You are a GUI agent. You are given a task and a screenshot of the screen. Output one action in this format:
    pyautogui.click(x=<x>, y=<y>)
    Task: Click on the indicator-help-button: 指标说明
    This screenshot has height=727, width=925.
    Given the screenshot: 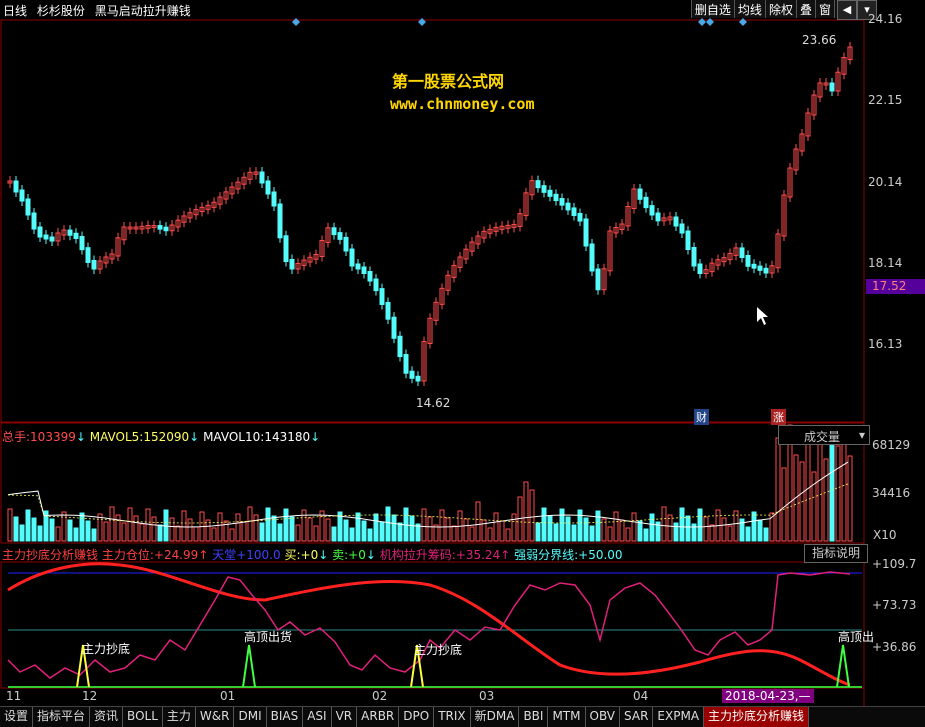 What is the action you would take?
    pyautogui.click(x=836, y=553)
    